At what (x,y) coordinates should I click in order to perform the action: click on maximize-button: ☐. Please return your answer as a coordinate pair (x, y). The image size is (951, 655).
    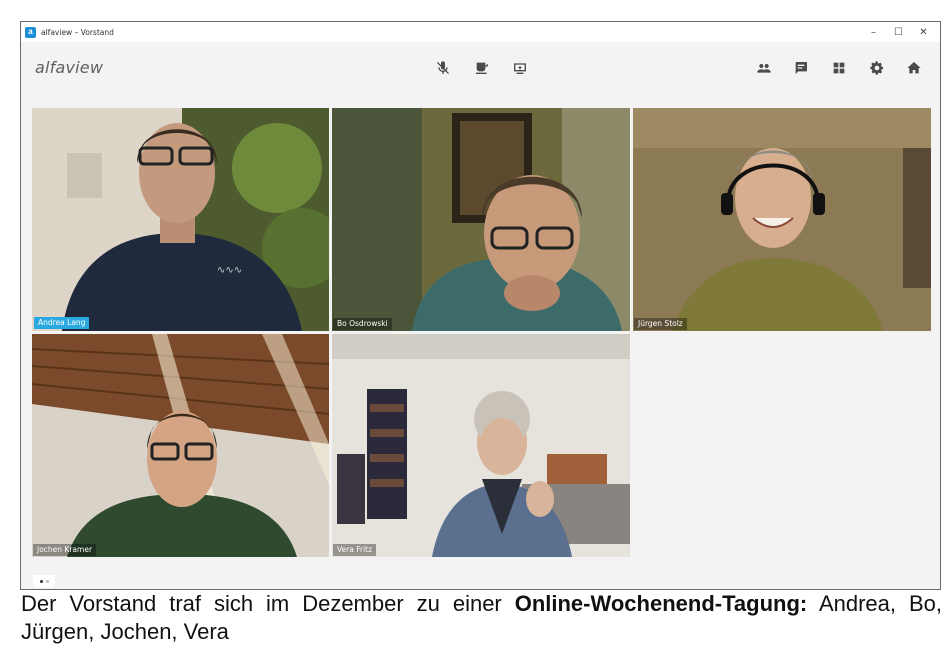
    Looking at the image, I should click on (898, 32).